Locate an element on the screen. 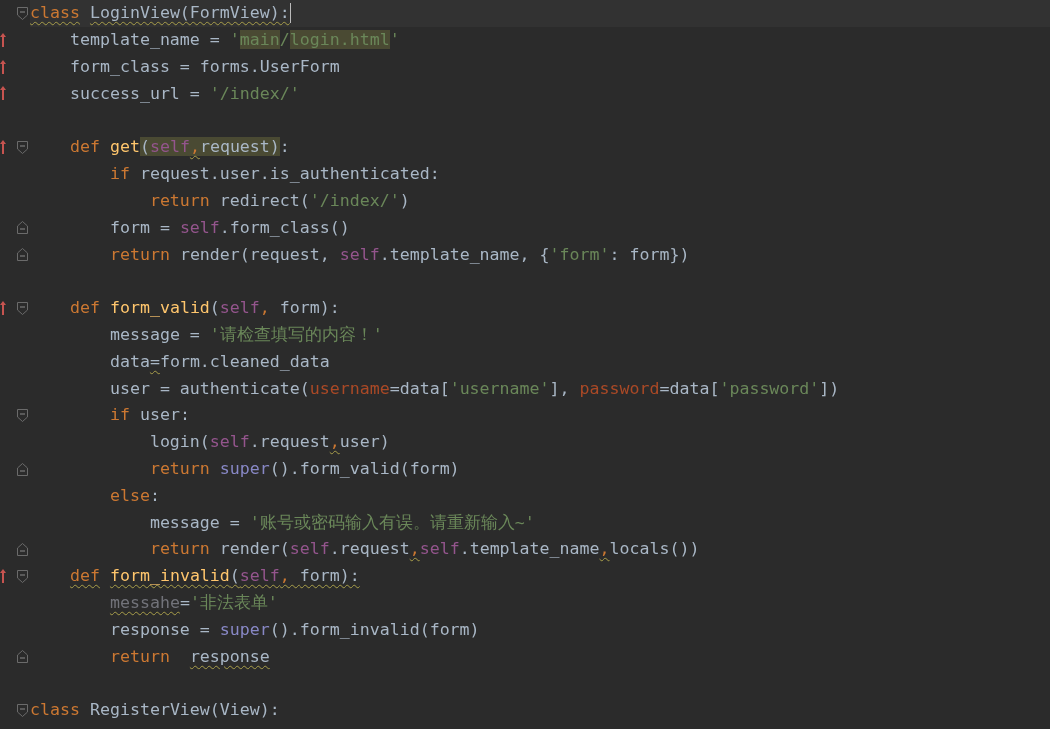  code-line: return super().form_valid(form) is located at coordinates (304, 468).